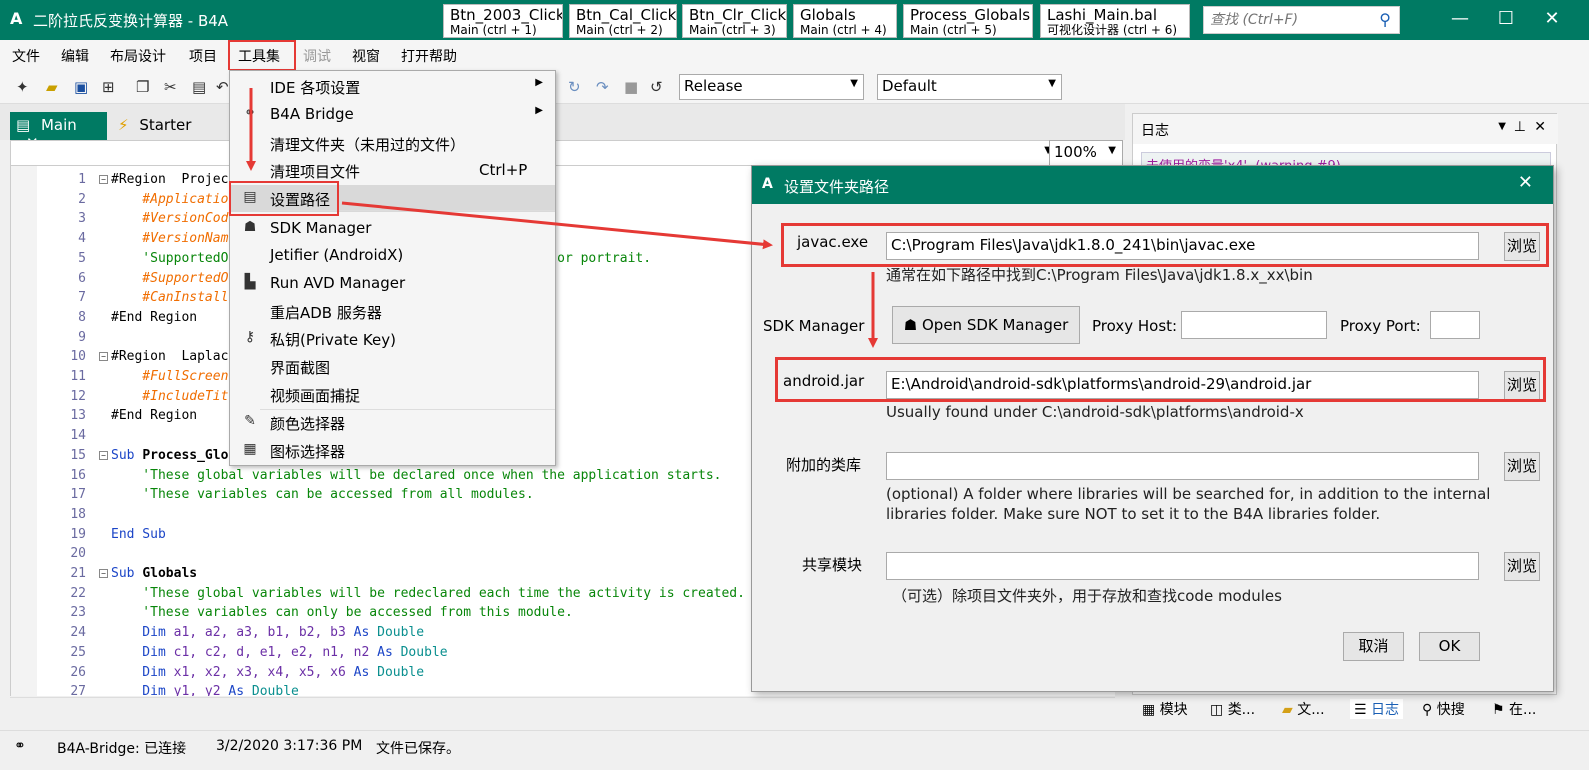  I want to click on additional-libs-browse-button: 浏览, so click(1522, 466).